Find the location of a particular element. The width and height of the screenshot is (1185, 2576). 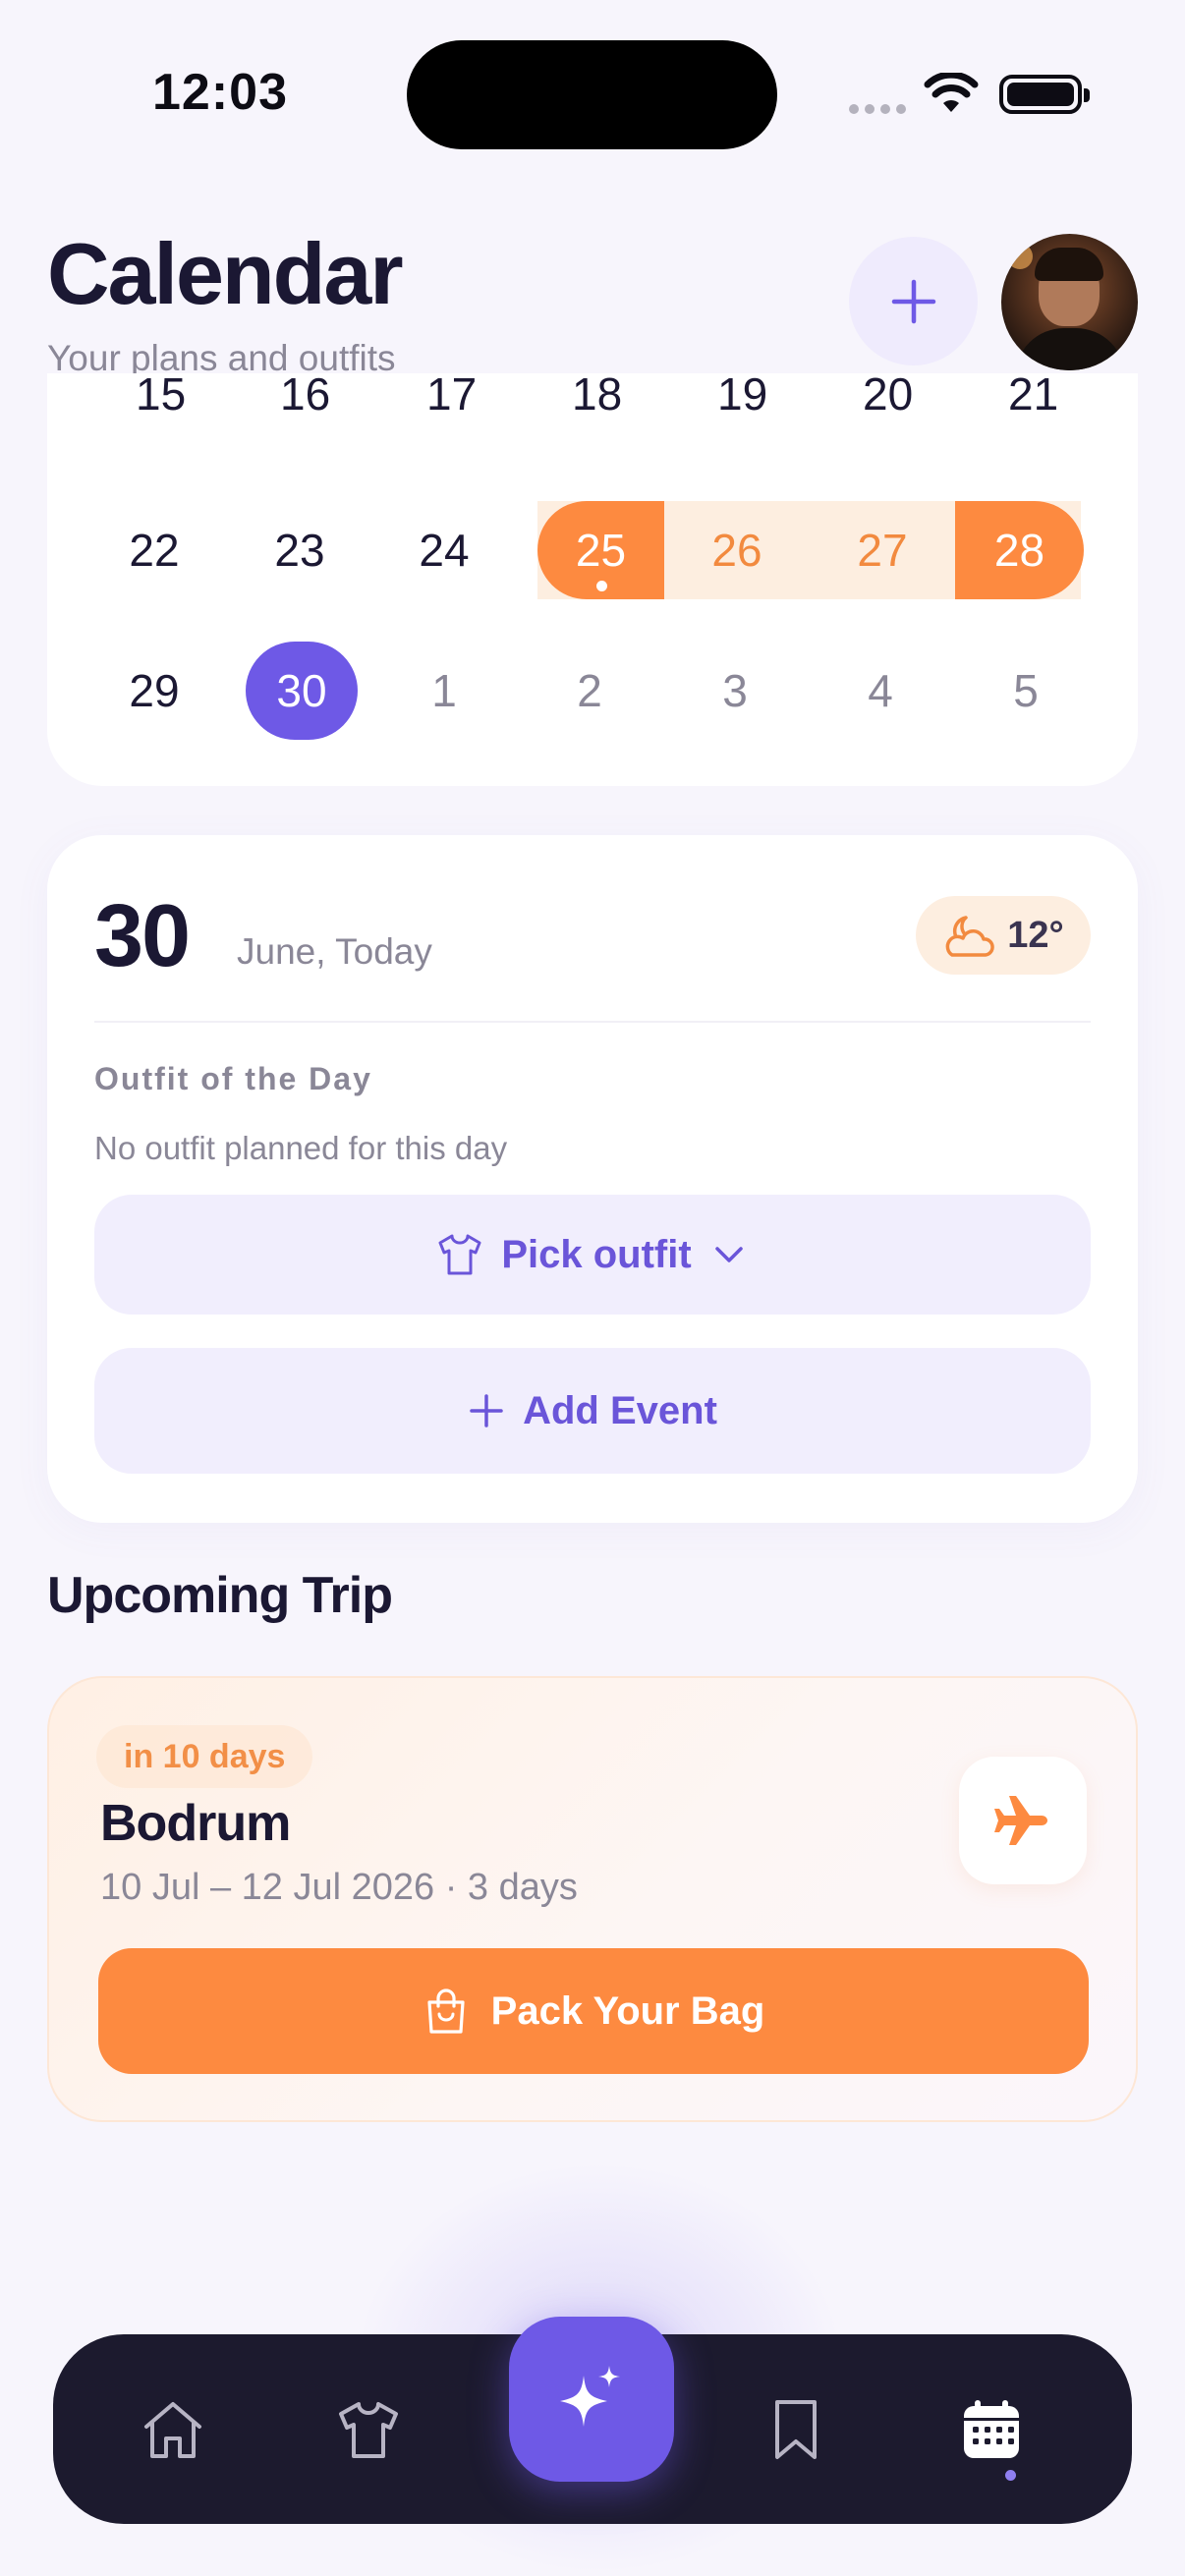

calendar-day: 15 is located at coordinates (161, 396).